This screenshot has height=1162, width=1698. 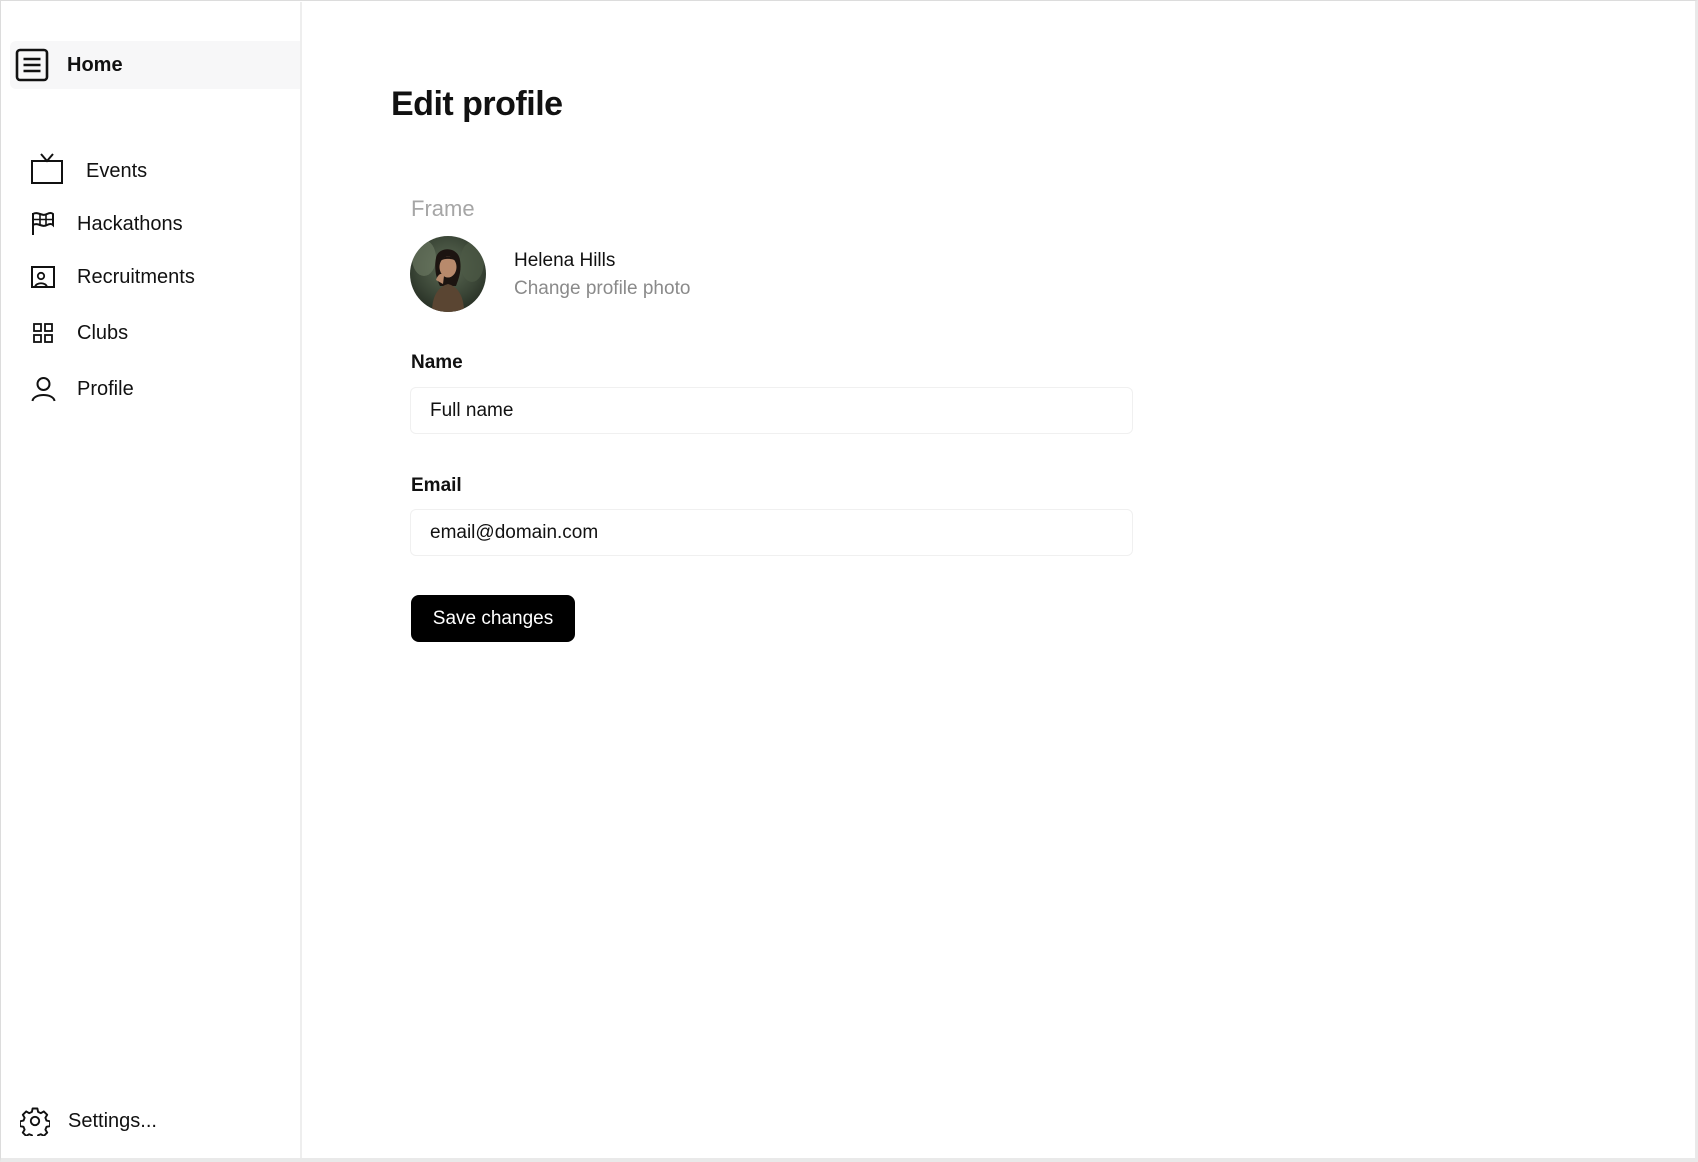 I want to click on grid-icon, so click(x=43, y=333).